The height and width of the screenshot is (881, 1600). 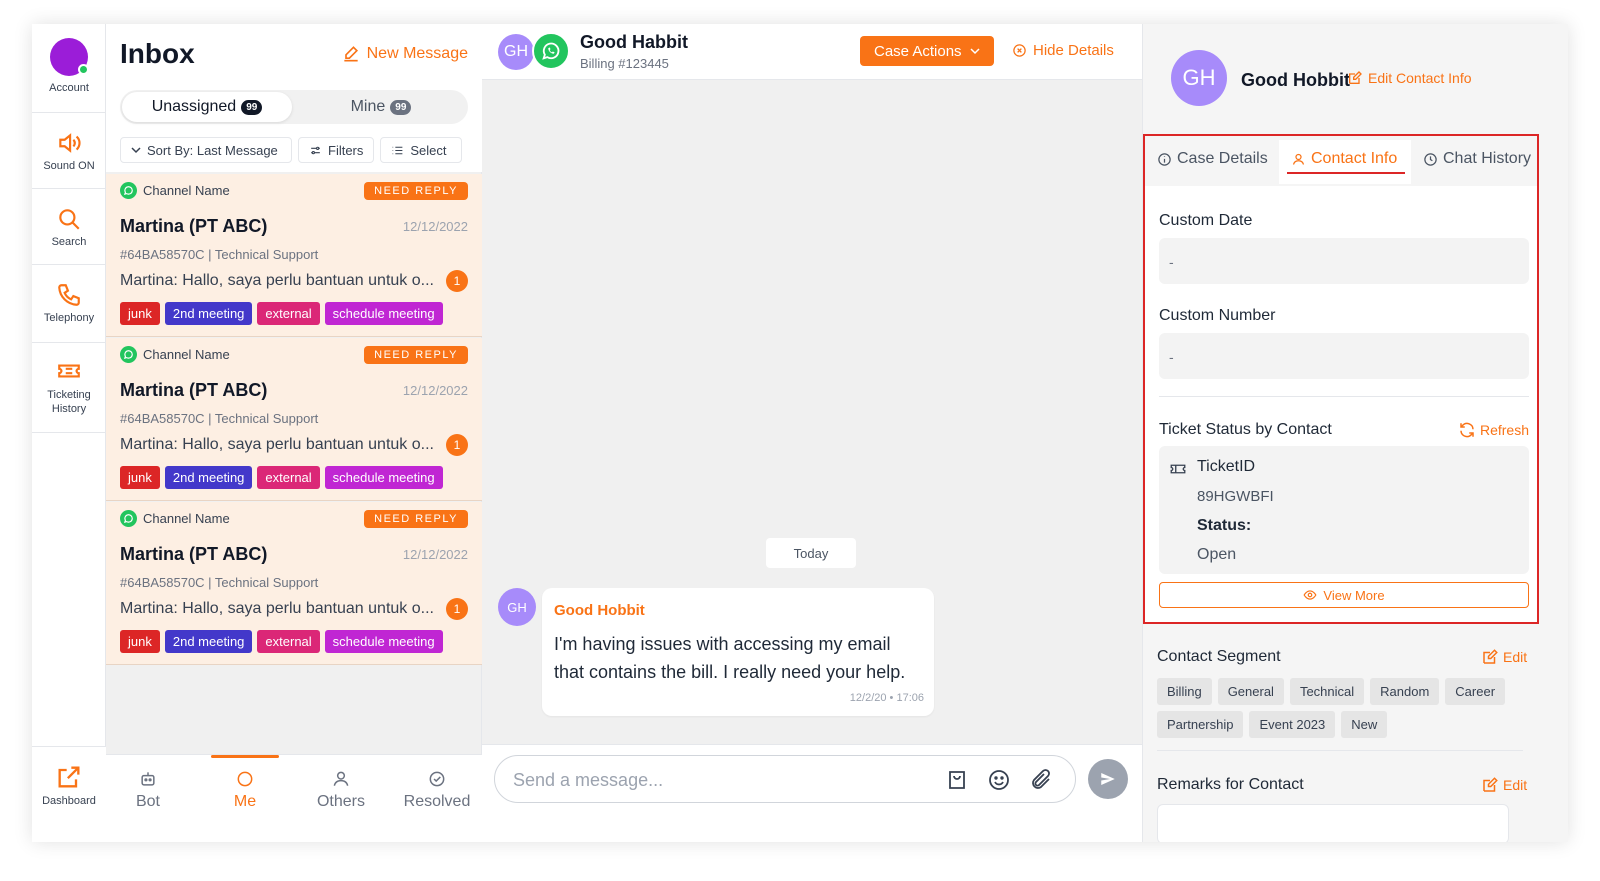 What do you see at coordinates (1245, 429) in the screenshot?
I see `ticket-status-label: Ticket Status by Contact` at bounding box center [1245, 429].